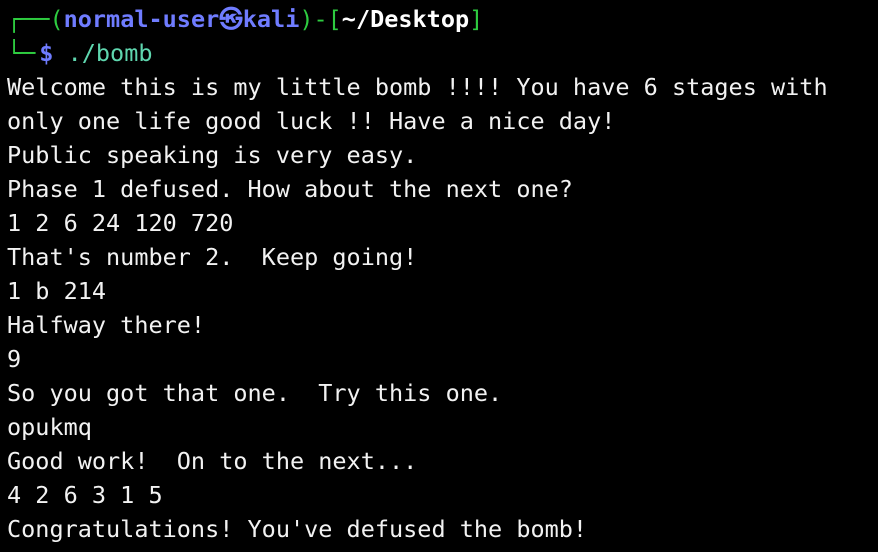 This screenshot has height=552, width=878. I want to click on prompt-user: normal-user, so click(141, 19).